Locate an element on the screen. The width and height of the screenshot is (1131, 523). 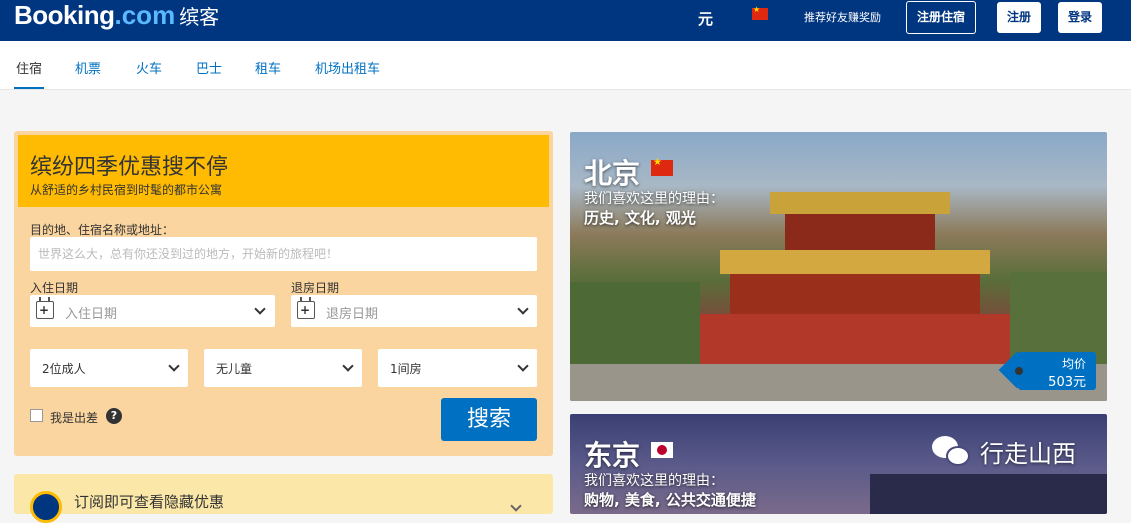
language-flag-icon is located at coordinates (760, 12).